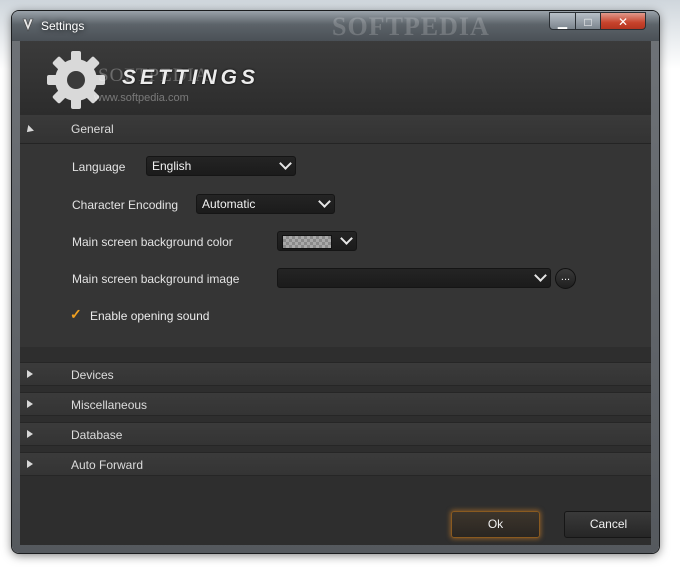  I want to click on close-button: ✕, so click(623, 21).